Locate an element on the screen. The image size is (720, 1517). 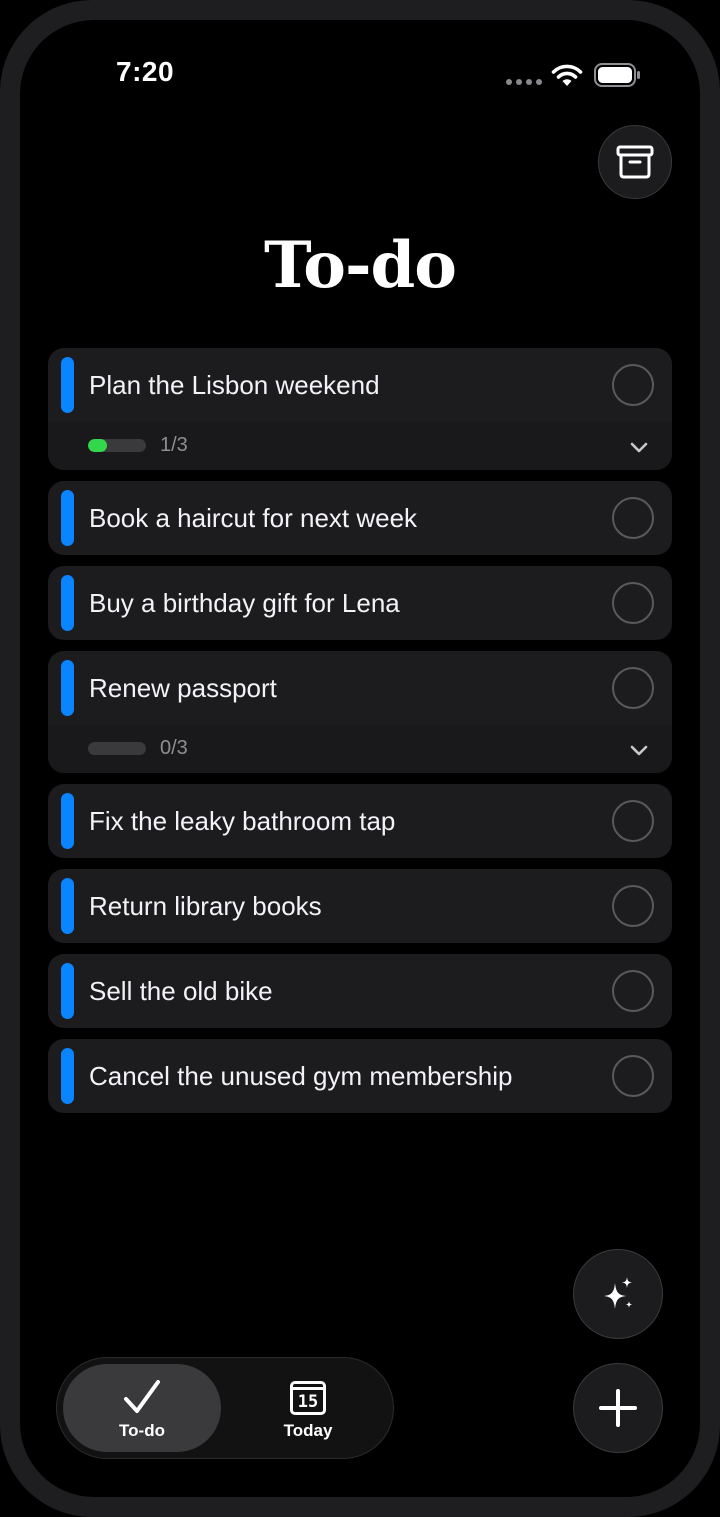
calendar-icon: 15 is located at coordinates (308, 1398).